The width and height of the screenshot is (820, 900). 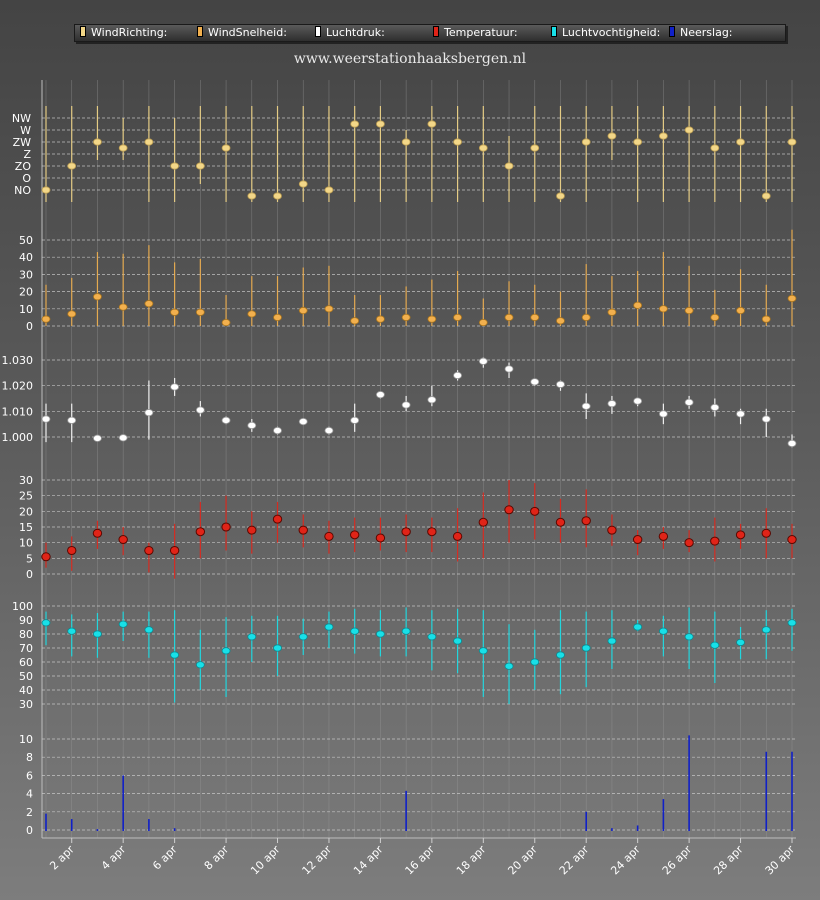 What do you see at coordinates (29, 794) in the screenshot?
I see `y-tick-label: 4` at bounding box center [29, 794].